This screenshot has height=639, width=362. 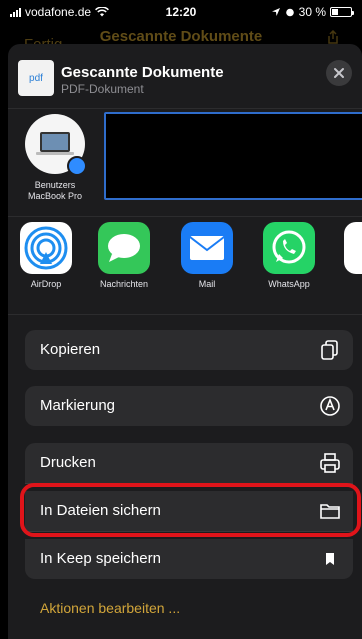 I want to click on close-icon, so click(x=339, y=73).